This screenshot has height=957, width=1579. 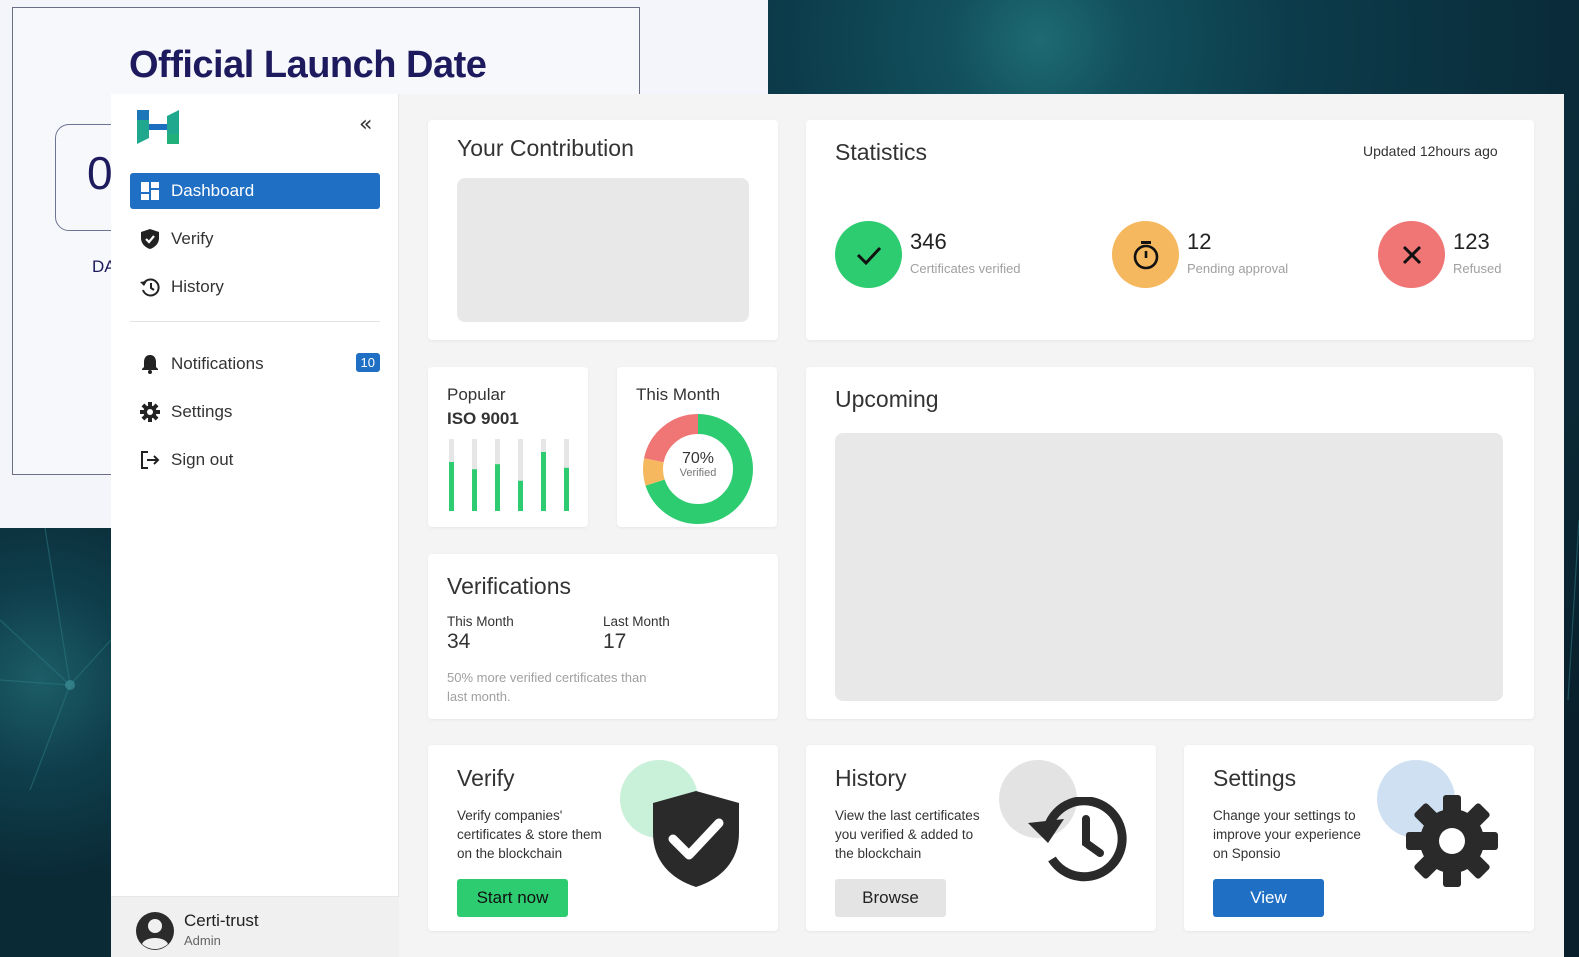 What do you see at coordinates (365, 124) in the screenshot?
I see `collapse-sidebar-button: «` at bounding box center [365, 124].